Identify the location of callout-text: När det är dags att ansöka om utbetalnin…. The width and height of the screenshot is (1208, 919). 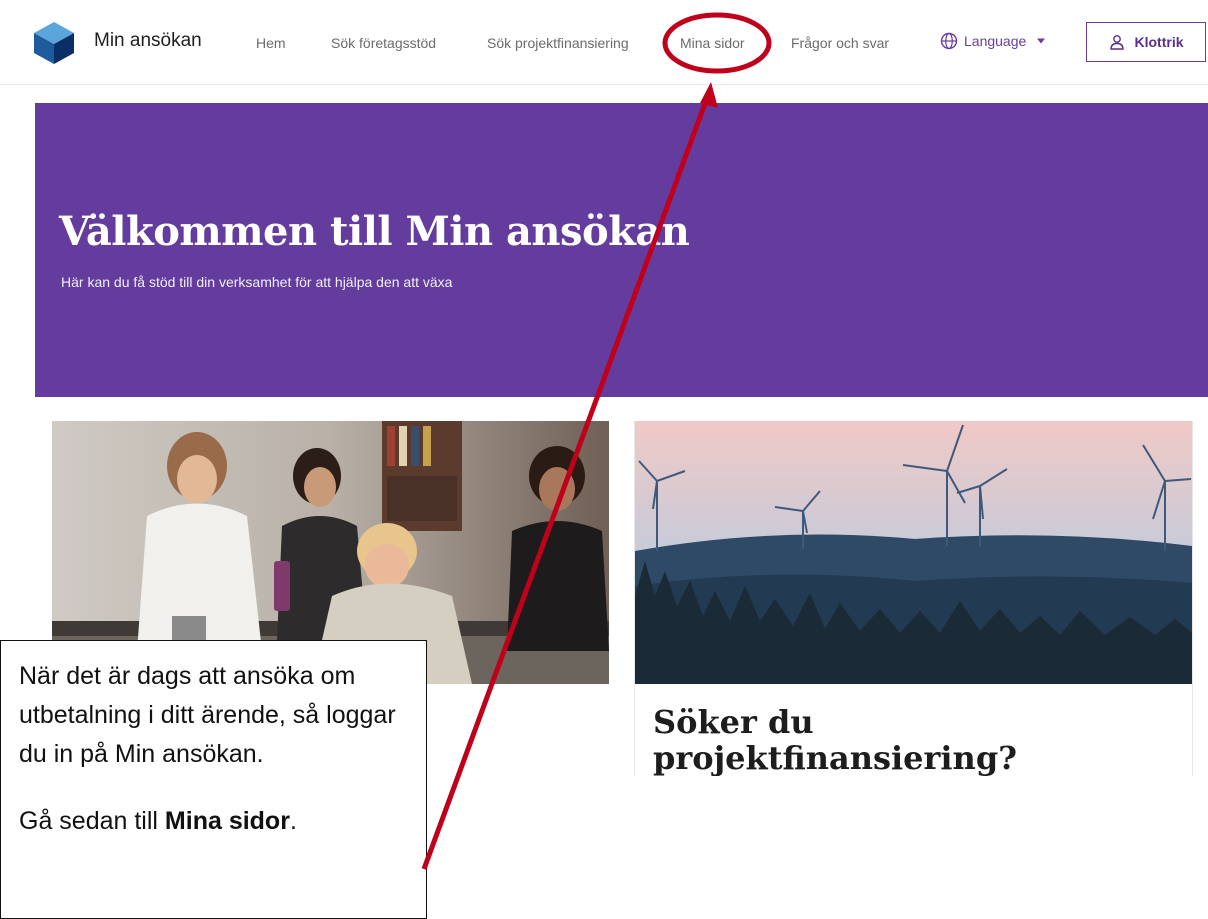
(207, 715).